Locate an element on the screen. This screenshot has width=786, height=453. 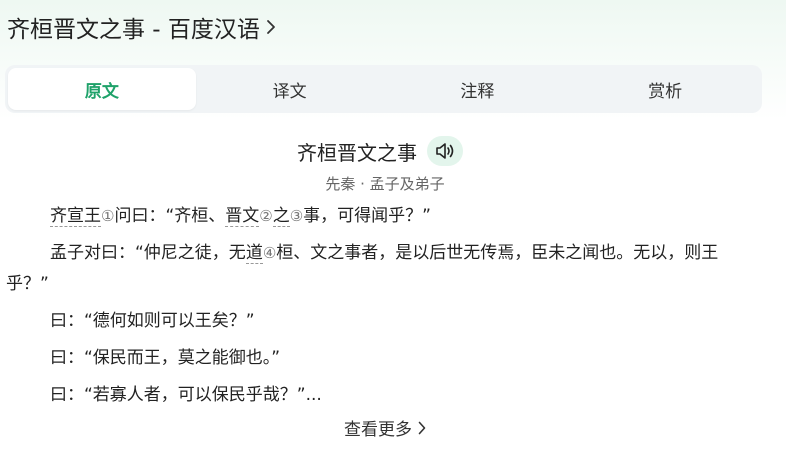
tab-translation: 译文 is located at coordinates (290, 89).